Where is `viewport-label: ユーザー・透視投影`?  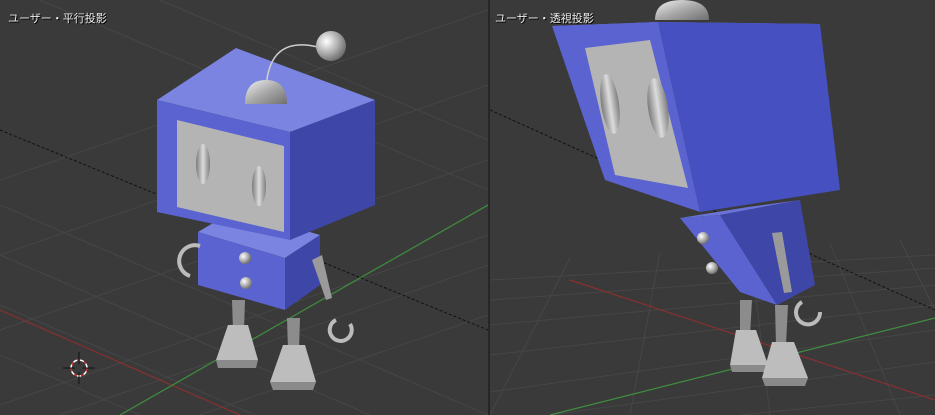
viewport-label: ユーザー・透視投影 is located at coordinates (544, 18).